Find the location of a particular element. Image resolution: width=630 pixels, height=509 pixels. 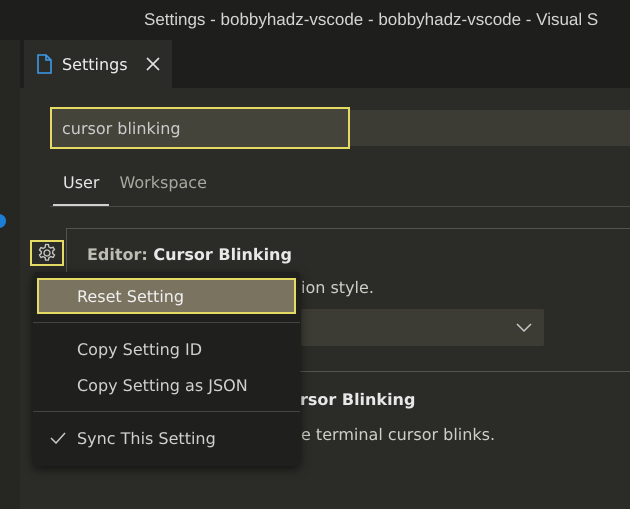

setting-description: e terminal cursor blinks. is located at coordinates (398, 434).